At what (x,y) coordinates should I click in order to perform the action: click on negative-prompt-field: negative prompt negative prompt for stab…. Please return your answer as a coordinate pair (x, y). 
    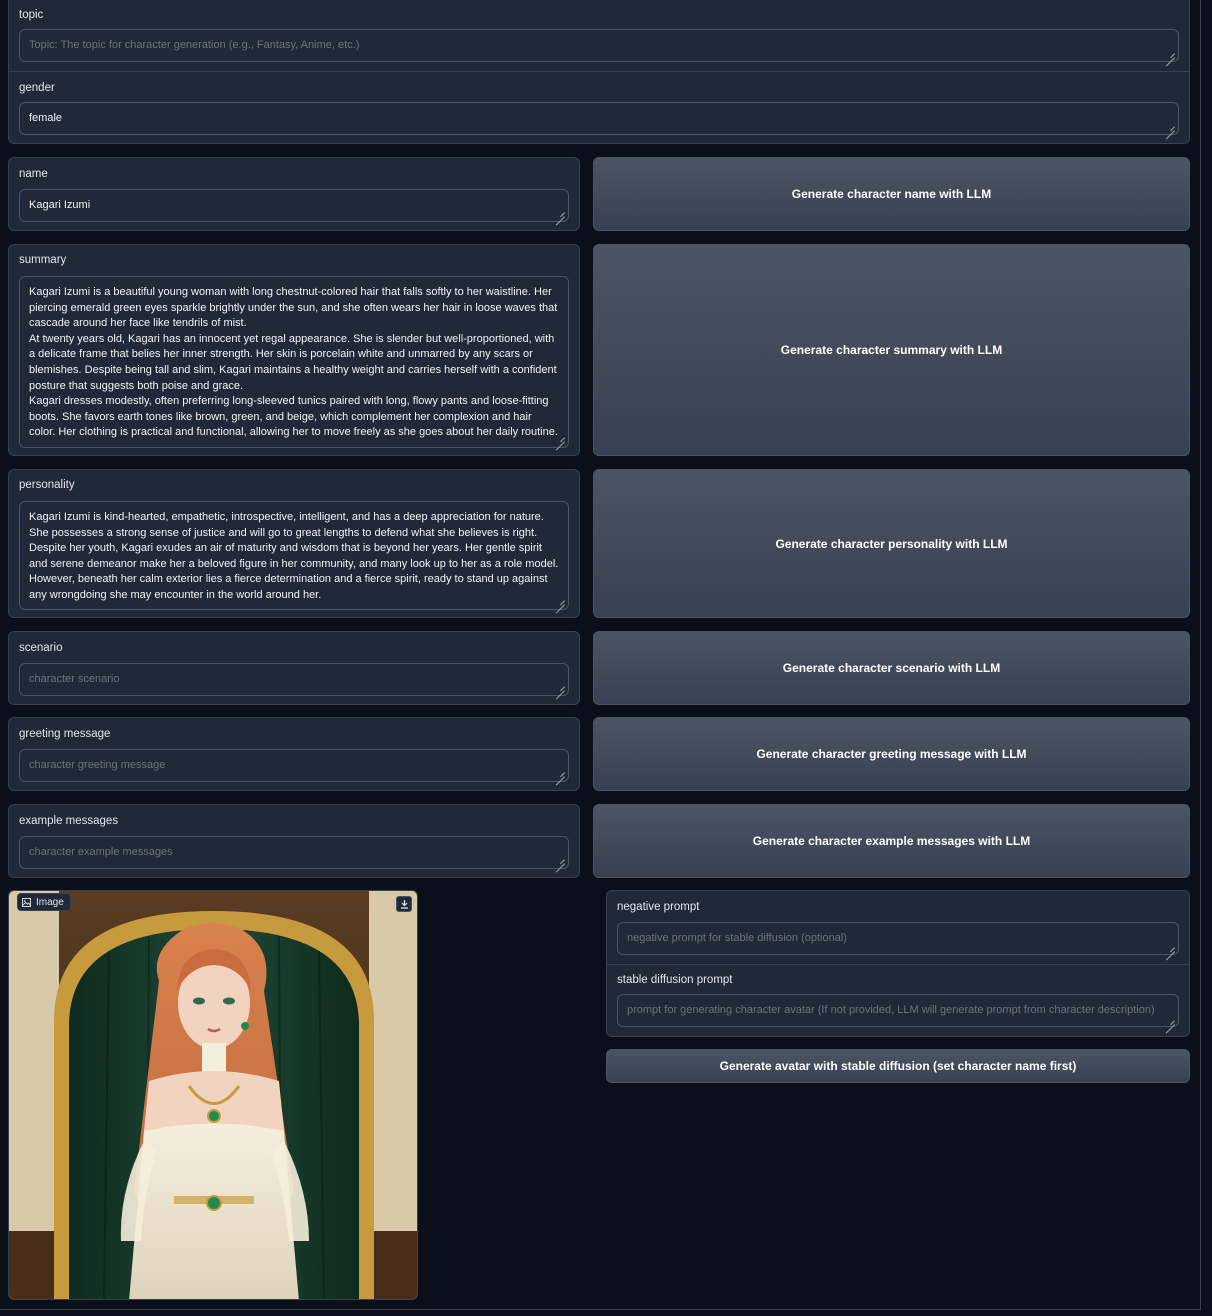
    Looking at the image, I should click on (898, 927).